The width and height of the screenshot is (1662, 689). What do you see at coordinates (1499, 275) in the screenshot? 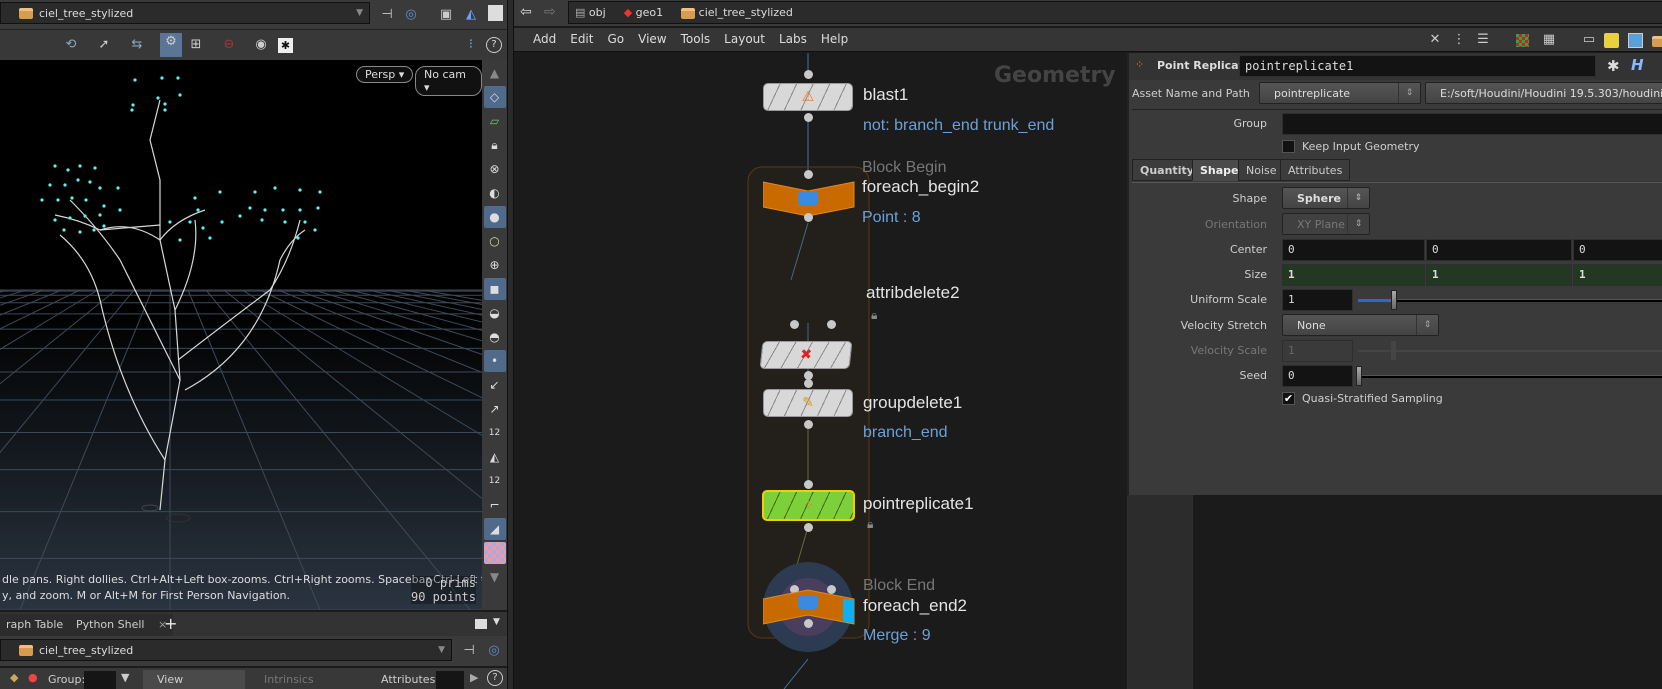
I see `size-y-field: 1` at bounding box center [1499, 275].